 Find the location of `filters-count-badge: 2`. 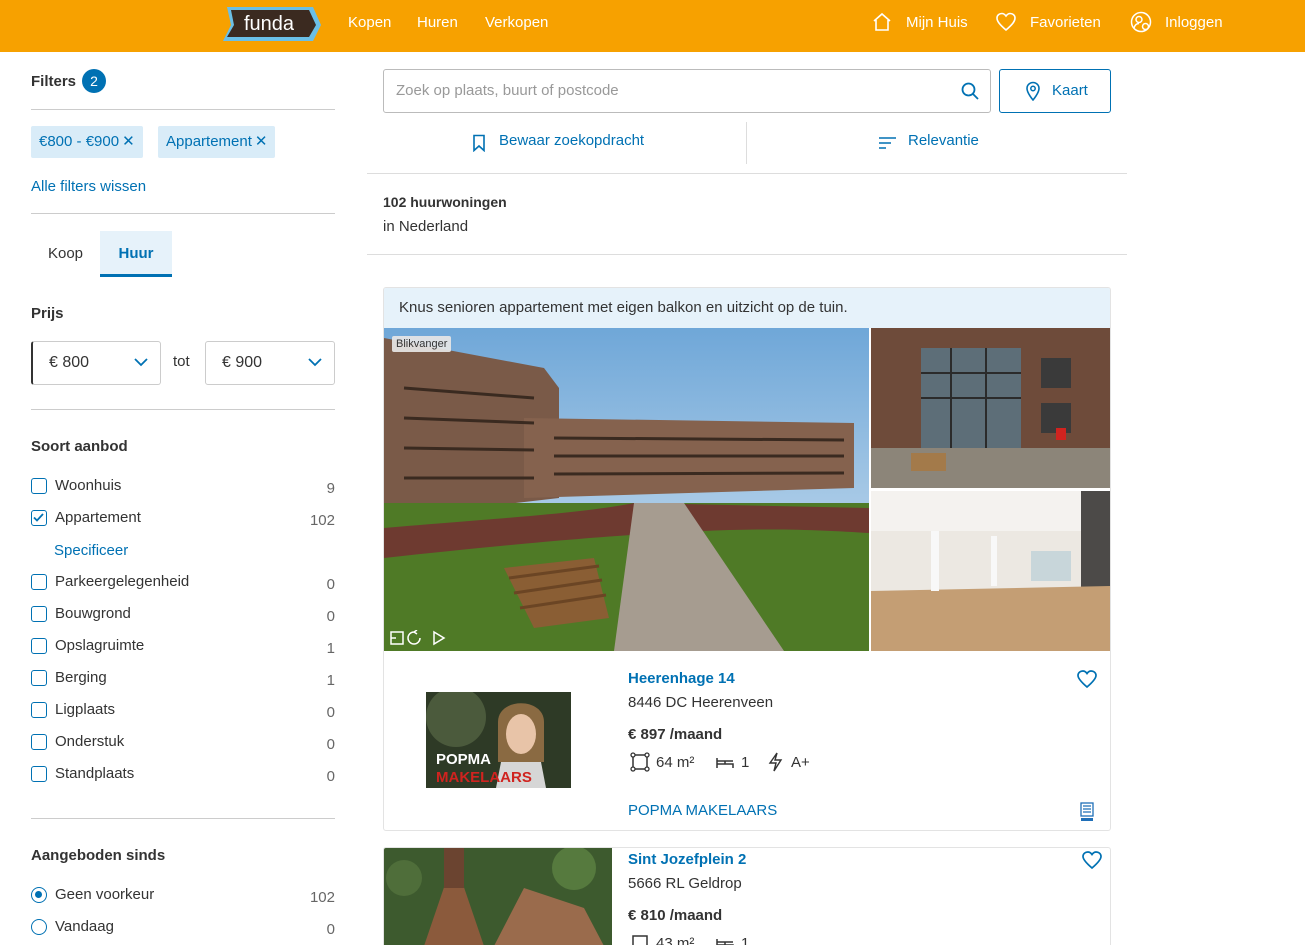

filters-count-badge: 2 is located at coordinates (94, 81).